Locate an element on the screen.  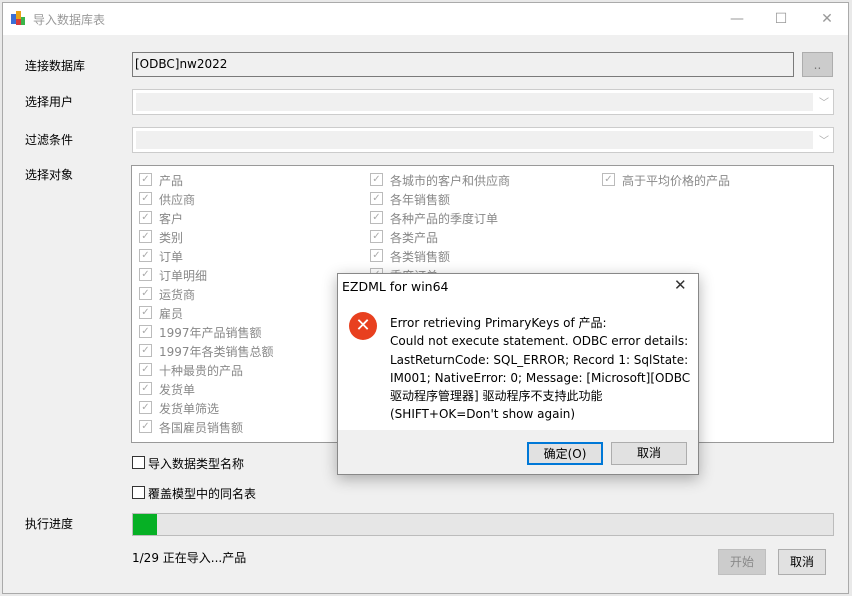
object-item-label: 各类产品 is located at coordinates (414, 238).